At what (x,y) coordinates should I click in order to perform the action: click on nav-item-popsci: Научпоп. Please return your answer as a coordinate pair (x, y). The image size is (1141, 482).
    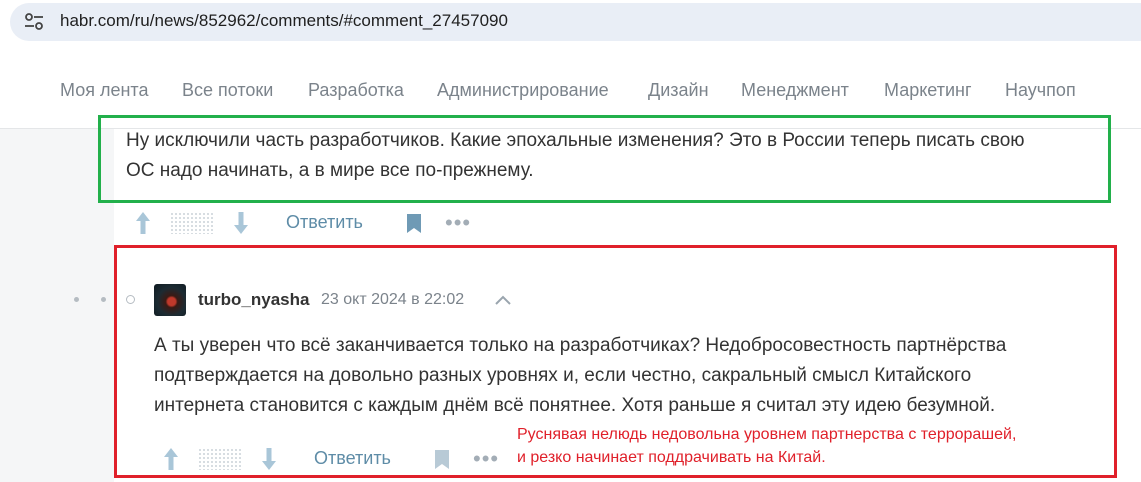
    Looking at the image, I should click on (1040, 90).